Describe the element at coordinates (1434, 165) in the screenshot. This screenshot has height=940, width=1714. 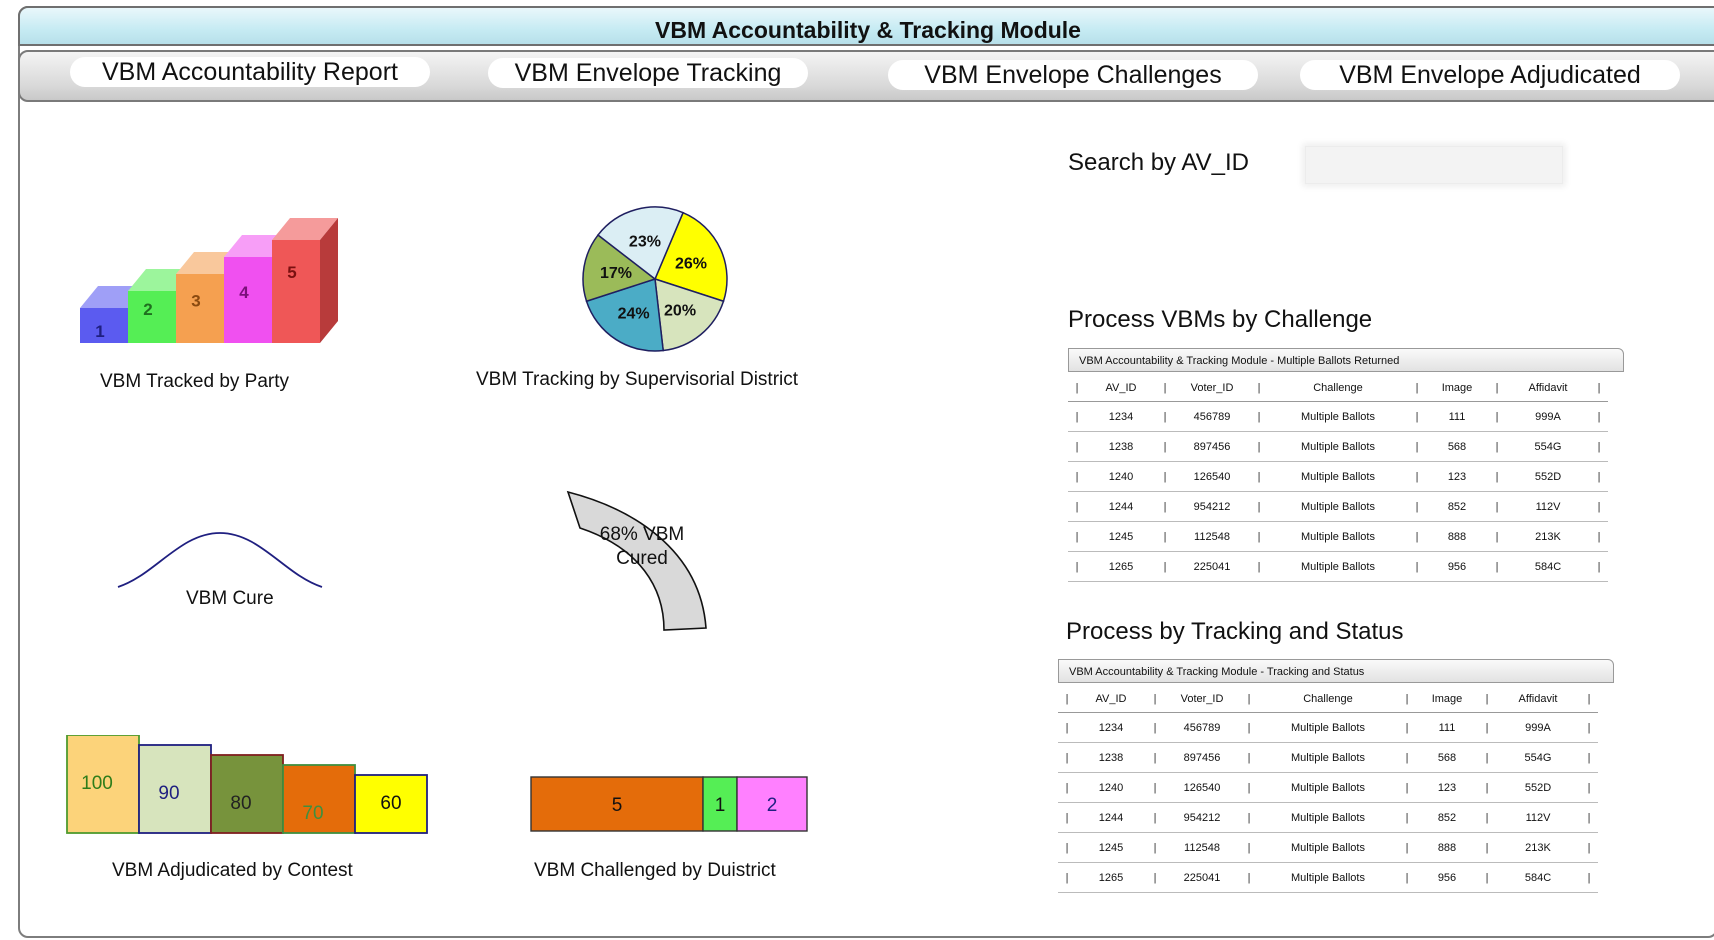
I see `search-input` at that location.